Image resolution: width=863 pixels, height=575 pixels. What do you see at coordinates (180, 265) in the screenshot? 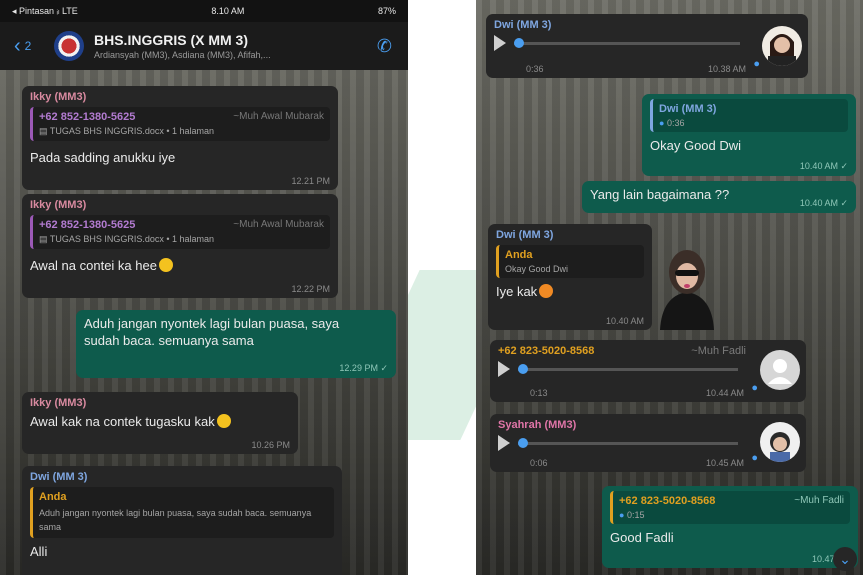
I see `message-text-row: Awal na contei ka hee` at bounding box center [180, 265].